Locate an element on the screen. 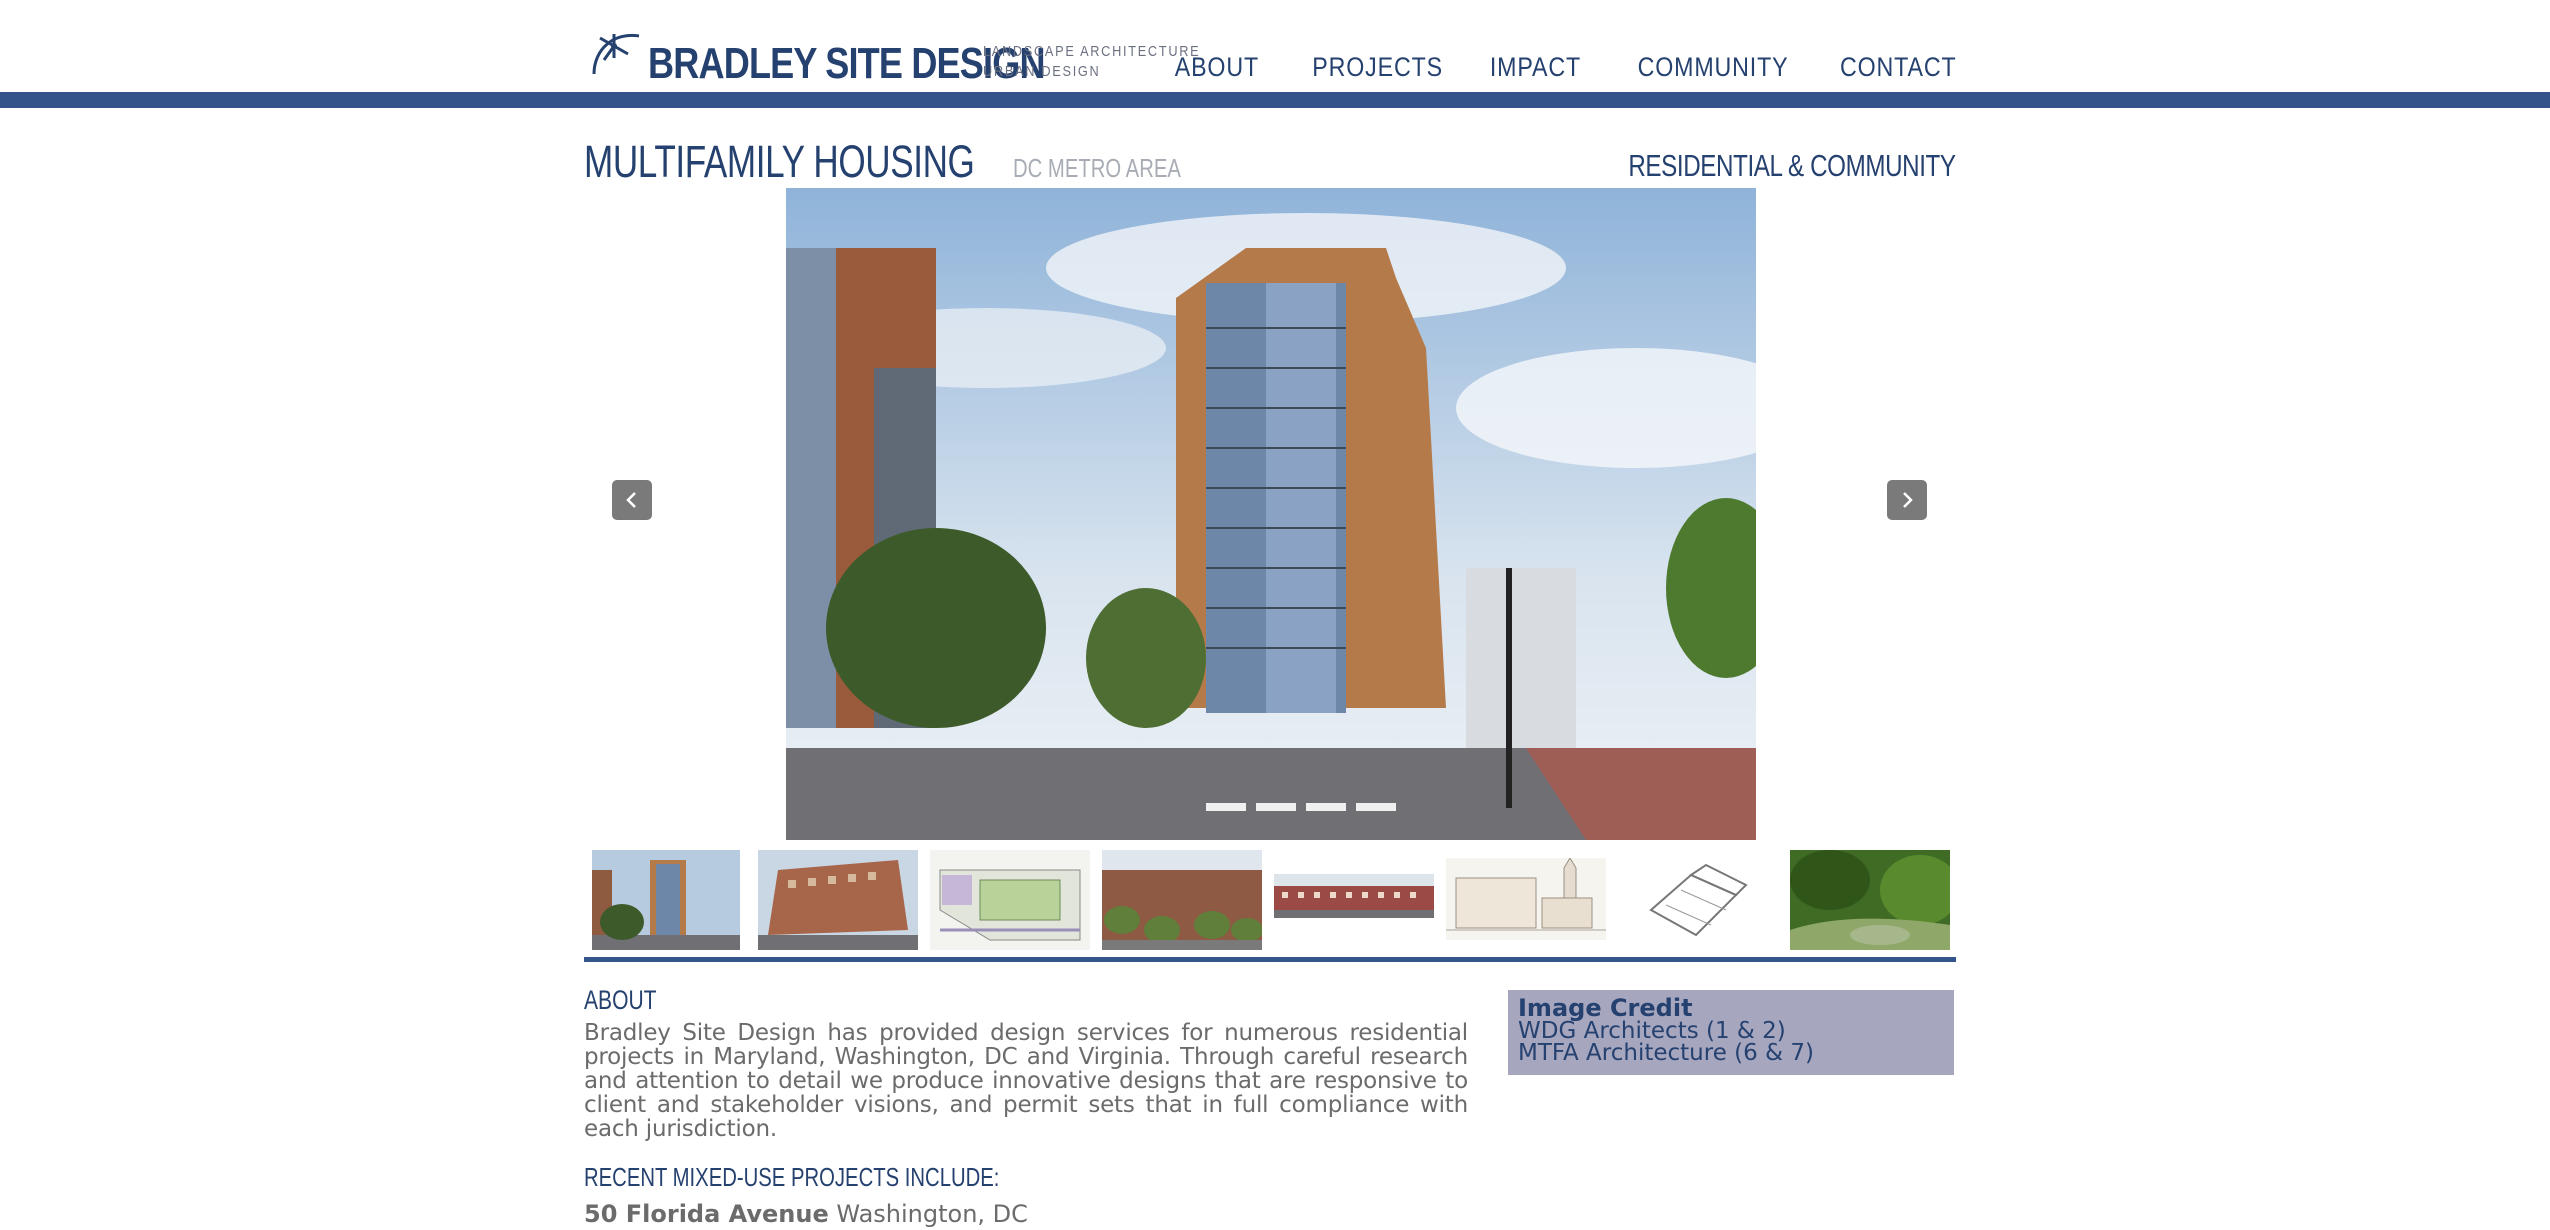  image-credit-line: WDG Architects (1 & 2) is located at coordinates (1652, 1031).